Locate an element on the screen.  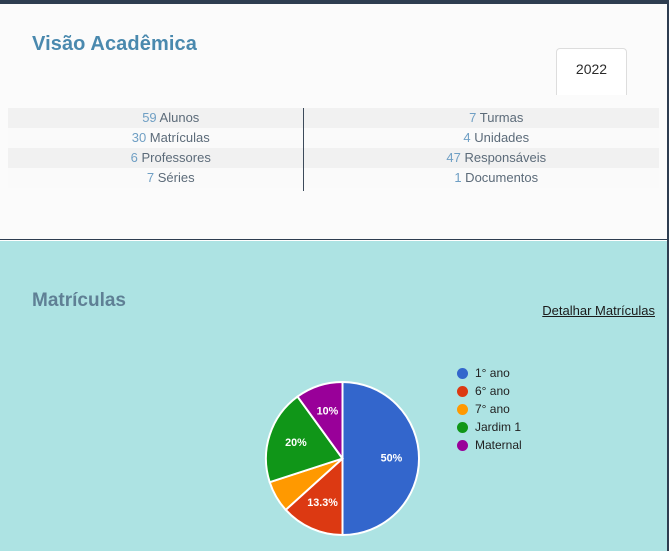
chart-legend: 1° ano 6° ano 7° ano Jardim 1 Maternal is located at coordinates (537, 409).